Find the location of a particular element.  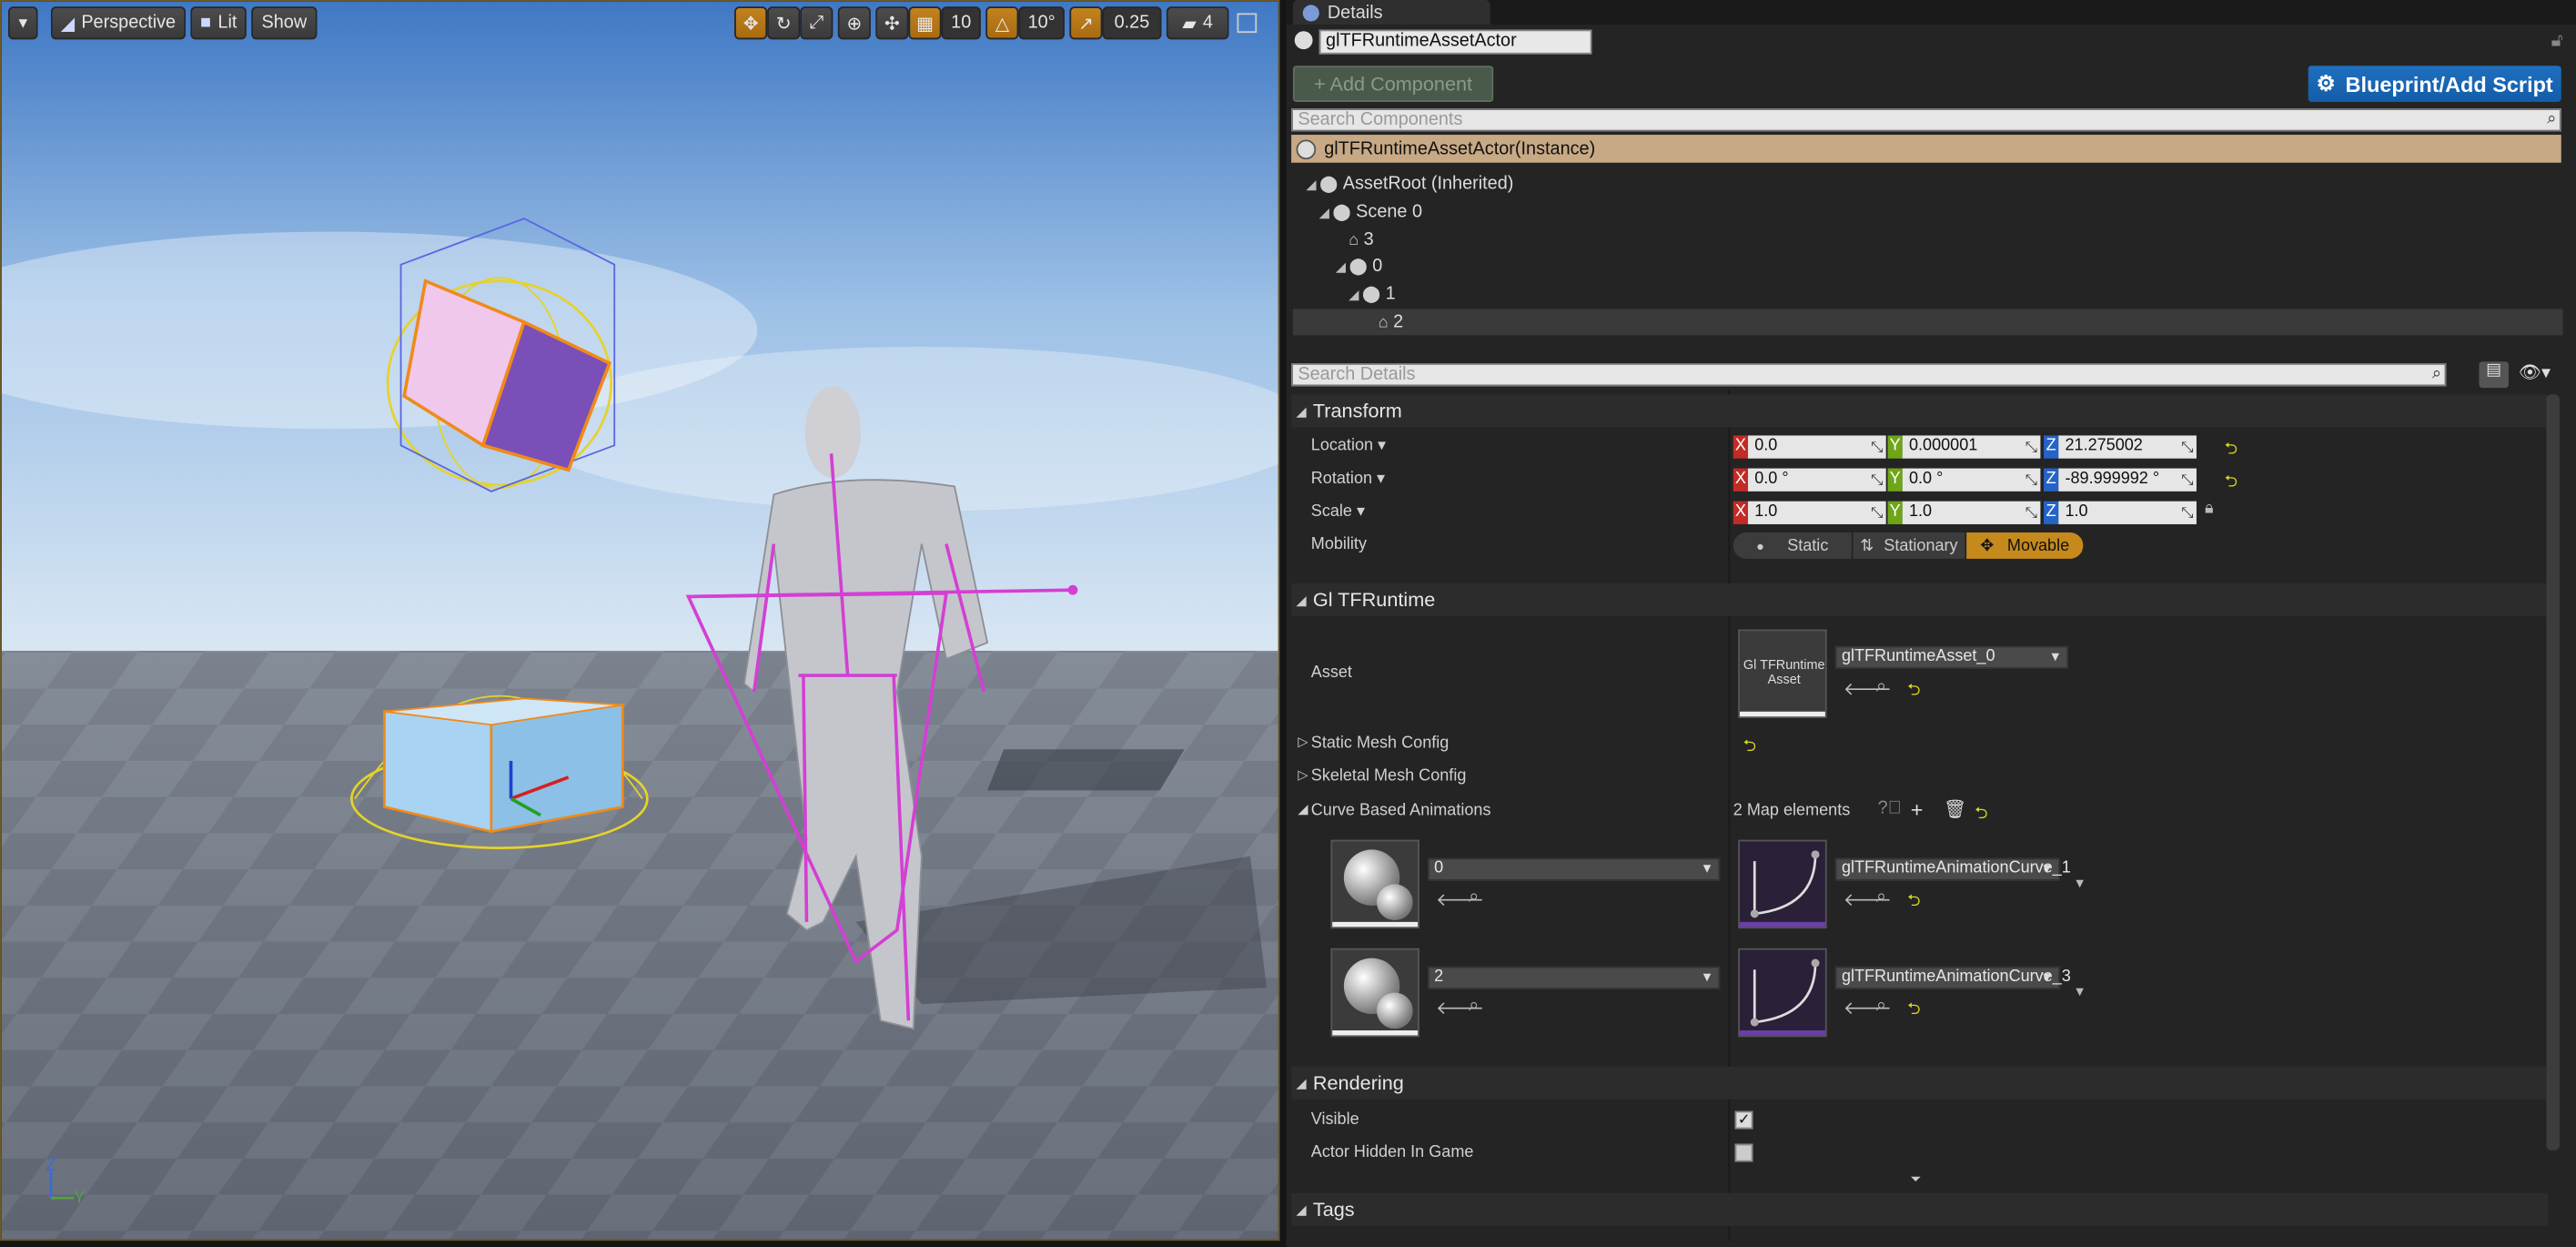

tab-details: Details is located at coordinates (1391, 12).